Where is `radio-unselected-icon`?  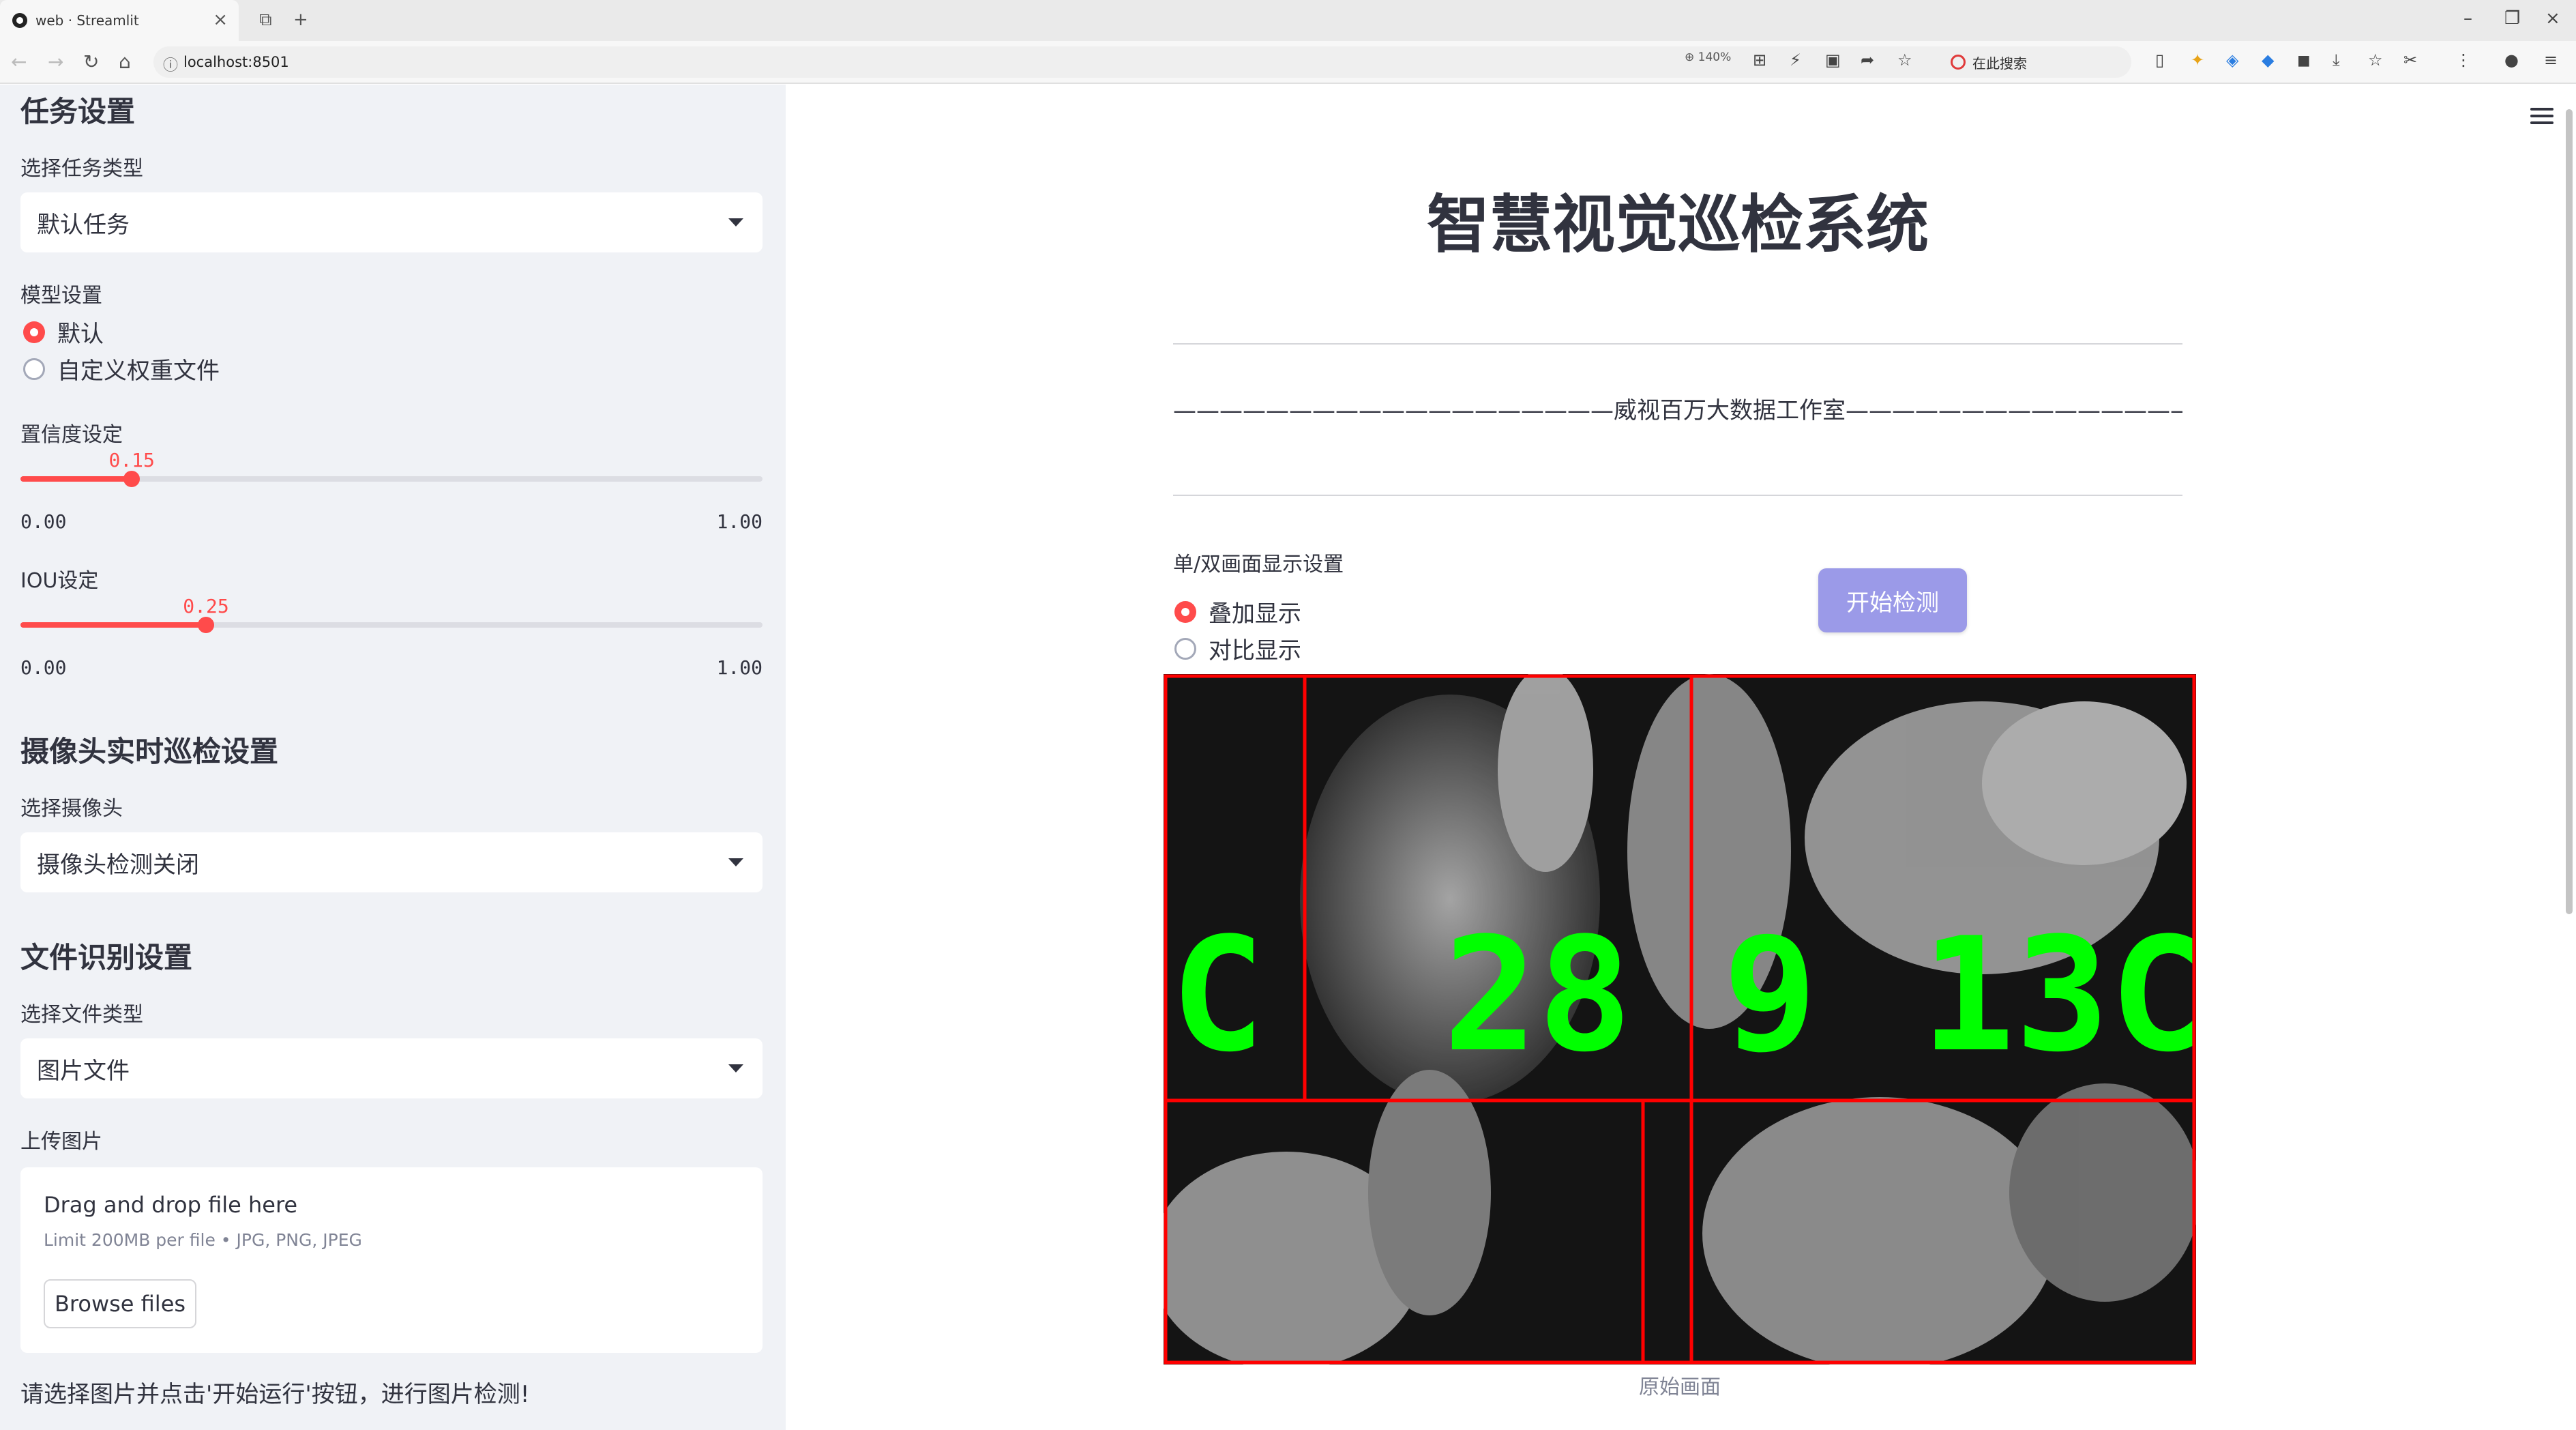
radio-unselected-icon is located at coordinates (34, 369).